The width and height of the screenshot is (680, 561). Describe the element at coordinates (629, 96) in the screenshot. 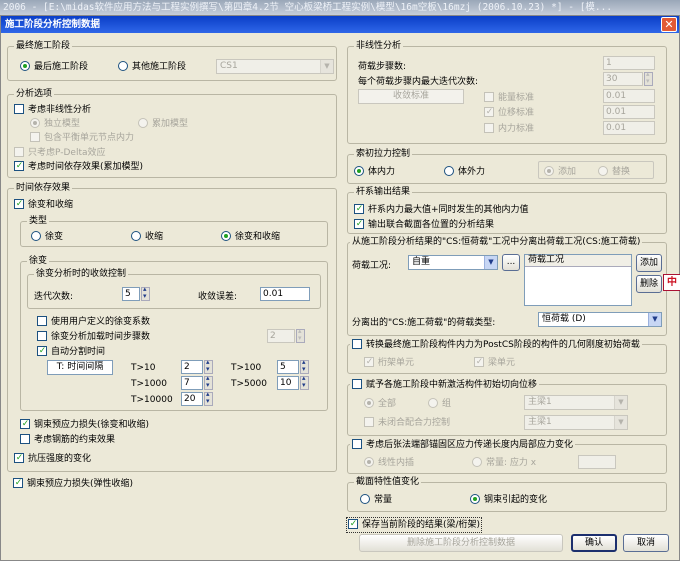

I see `energy-input: 0.01` at that location.